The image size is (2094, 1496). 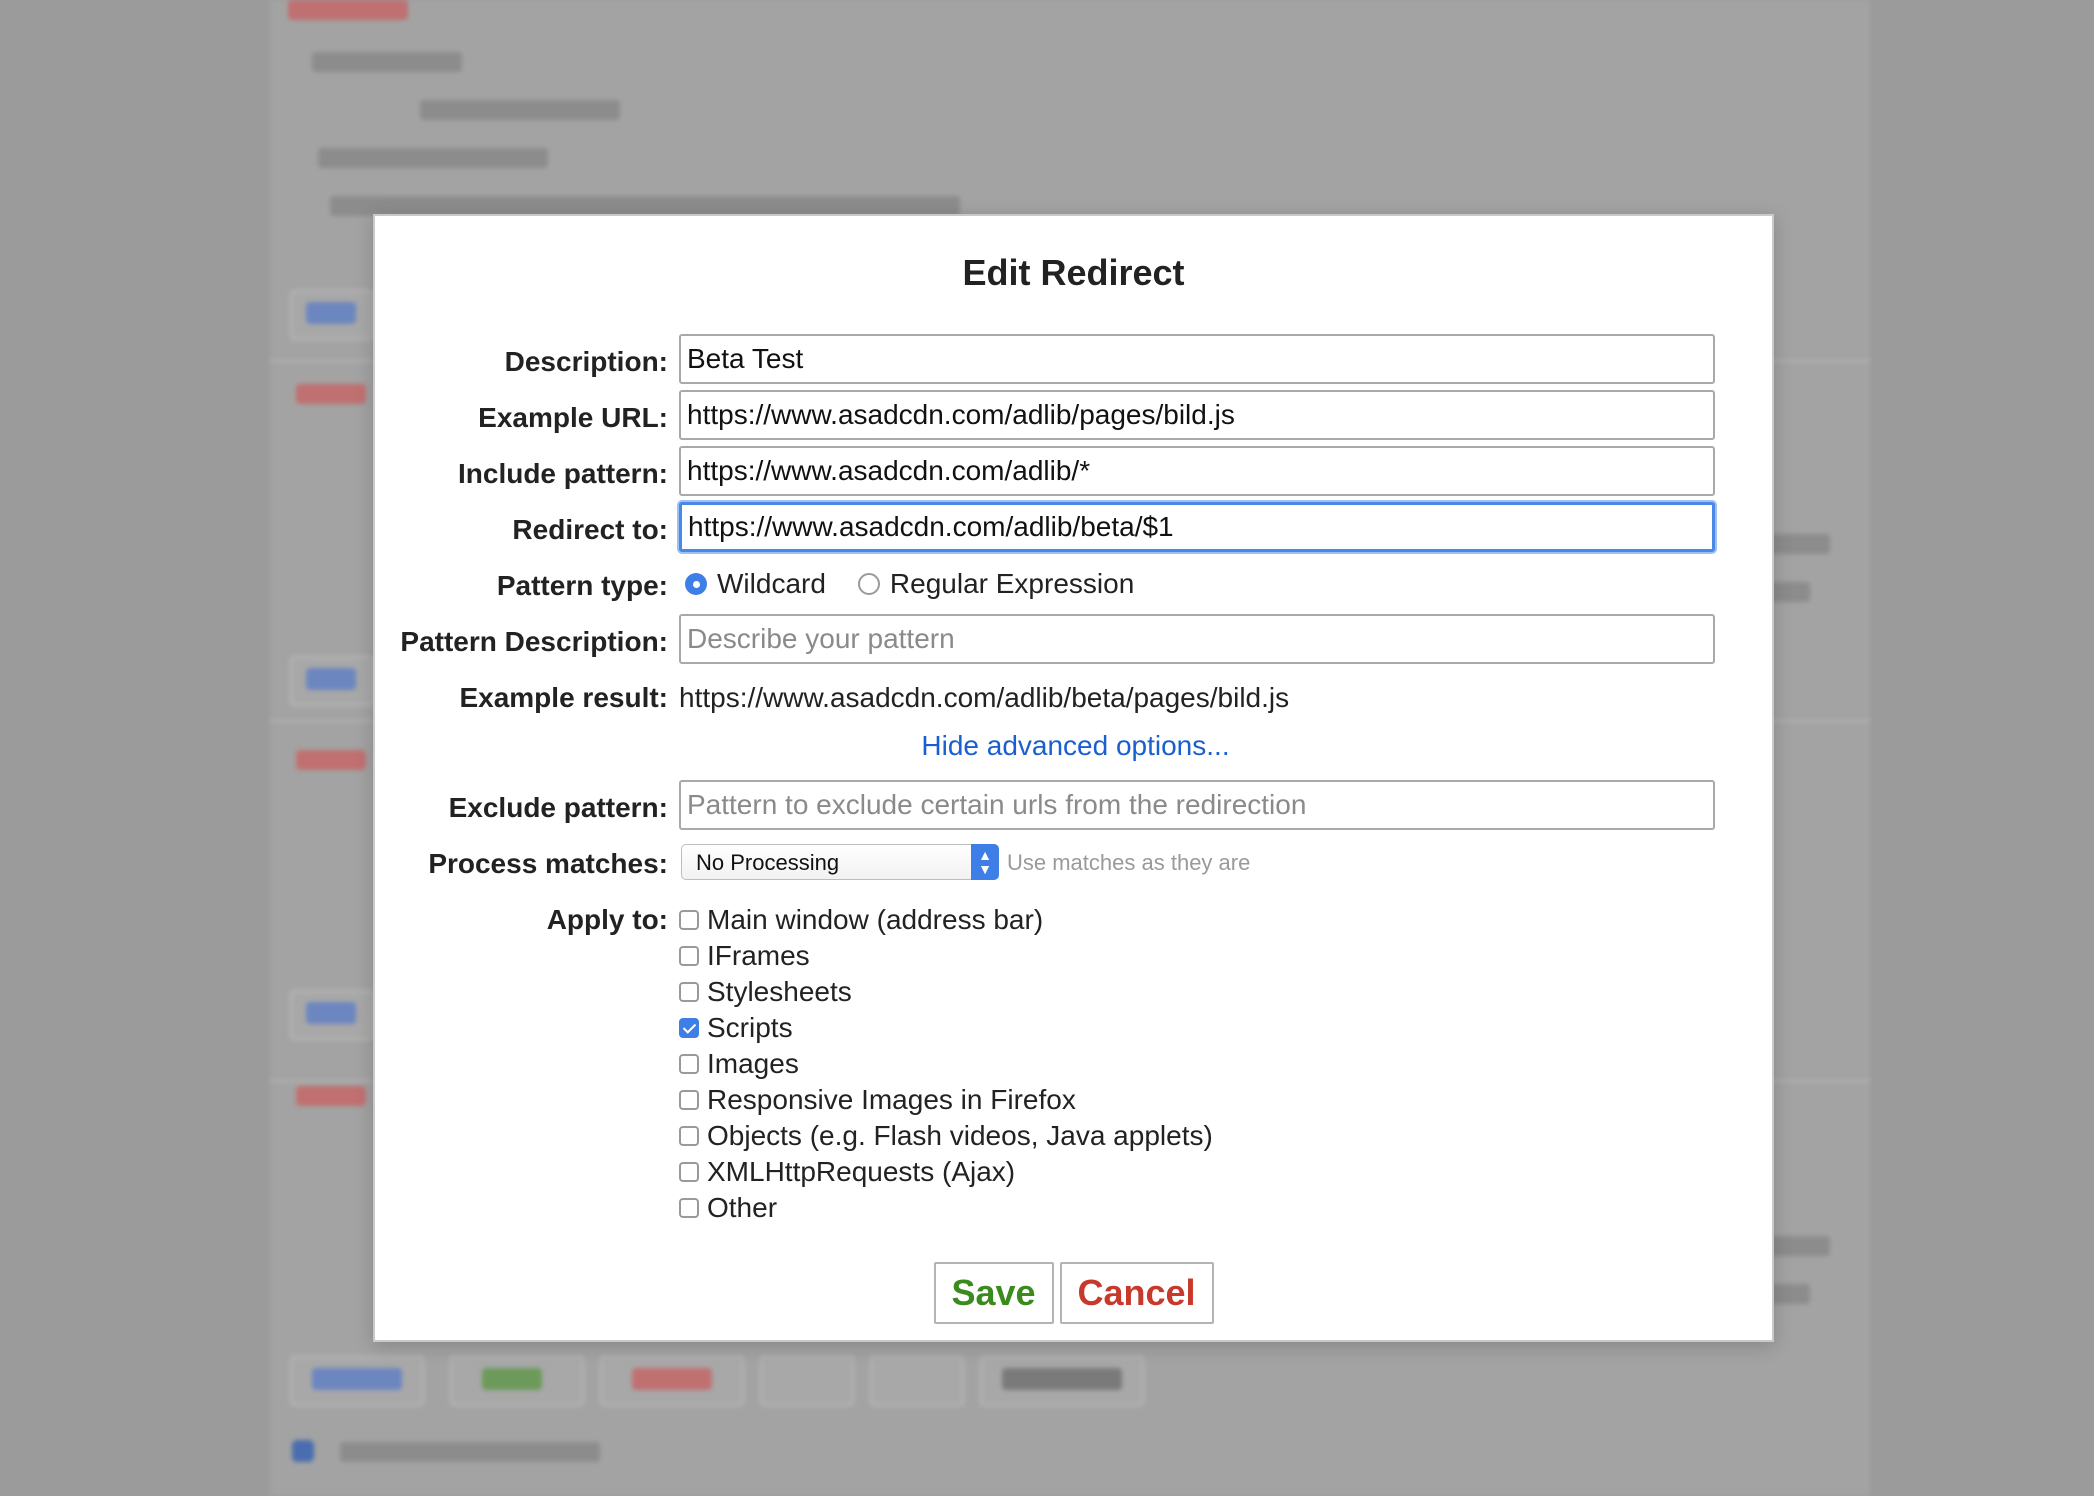 I want to click on checkbox-checked, so click(x=689, y=1028).